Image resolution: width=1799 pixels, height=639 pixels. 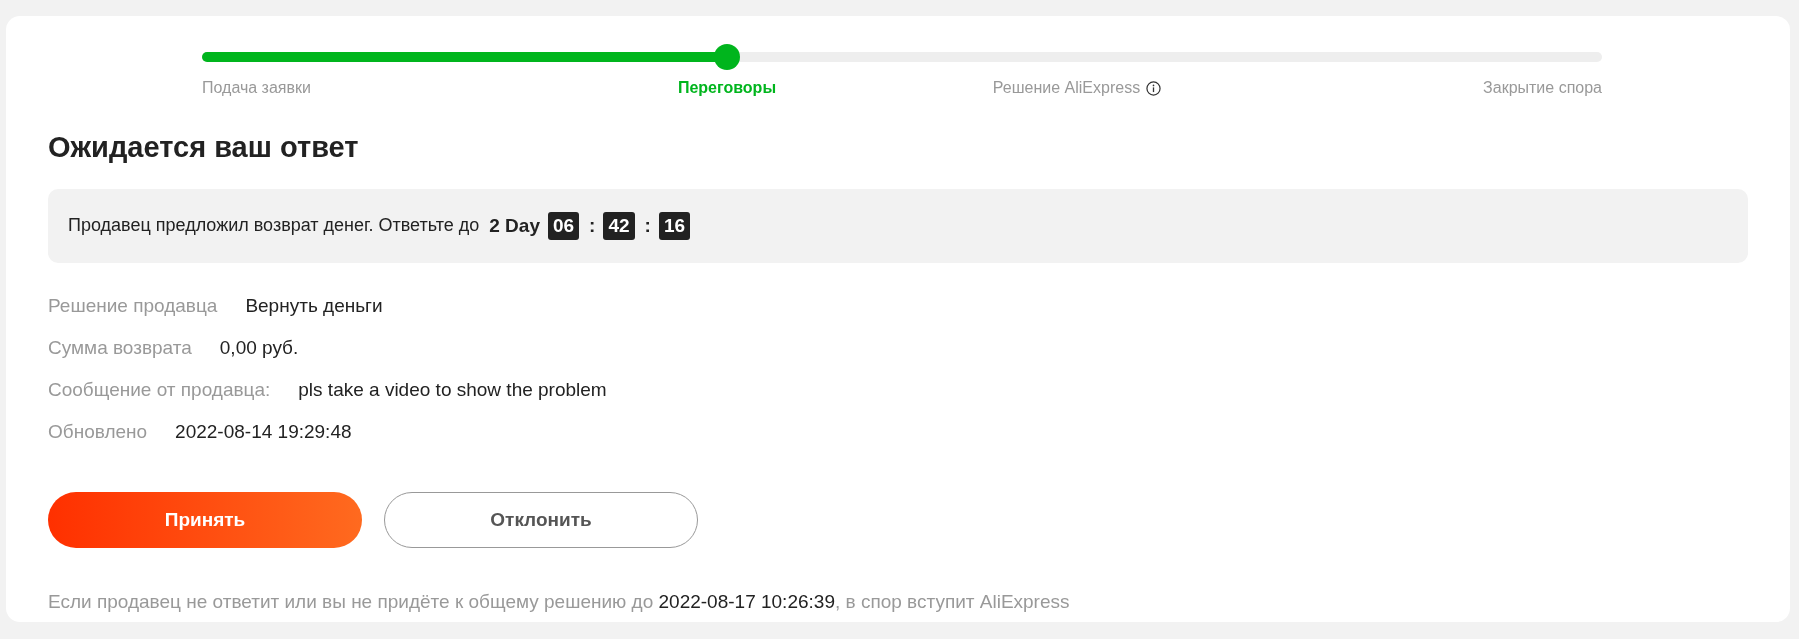 I want to click on detail-value: pls take a video to show the problem, so click(x=452, y=389).